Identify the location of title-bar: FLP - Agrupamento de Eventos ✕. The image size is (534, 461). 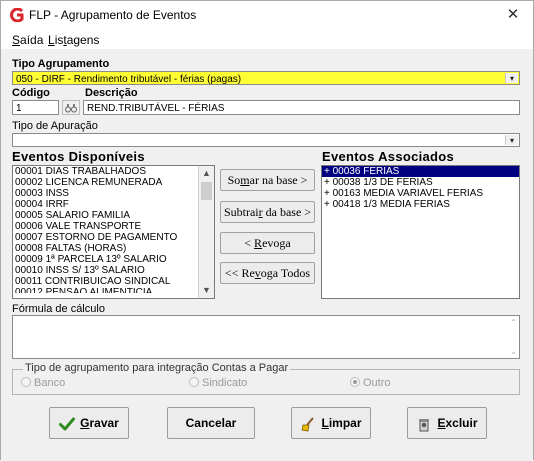
(267, 15).